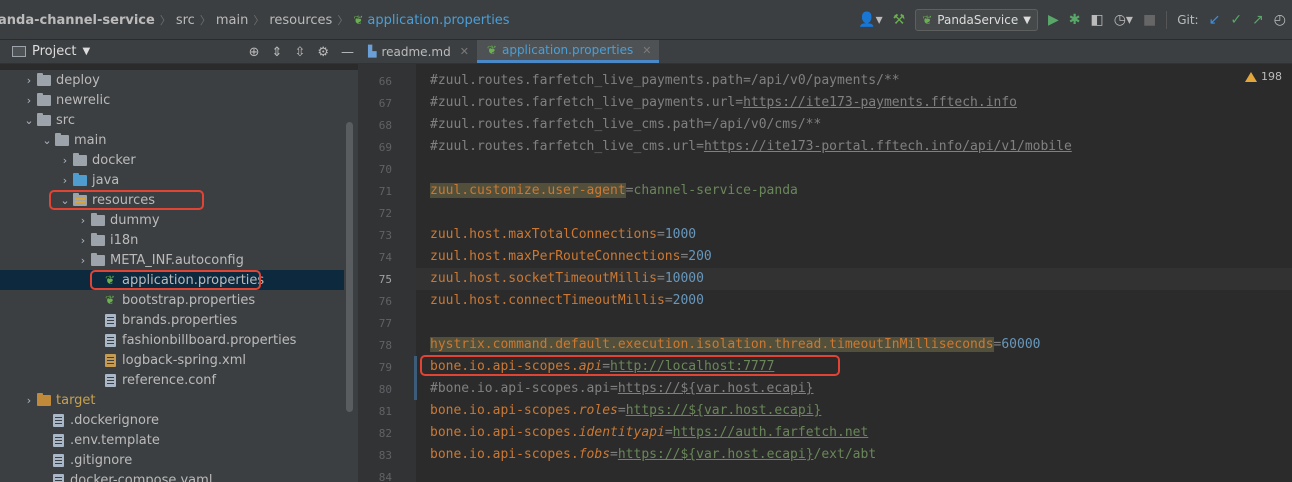 This screenshot has width=1292, height=482. Describe the element at coordinates (254, 52) in the screenshot. I see `locate-icon: ⊕` at that location.